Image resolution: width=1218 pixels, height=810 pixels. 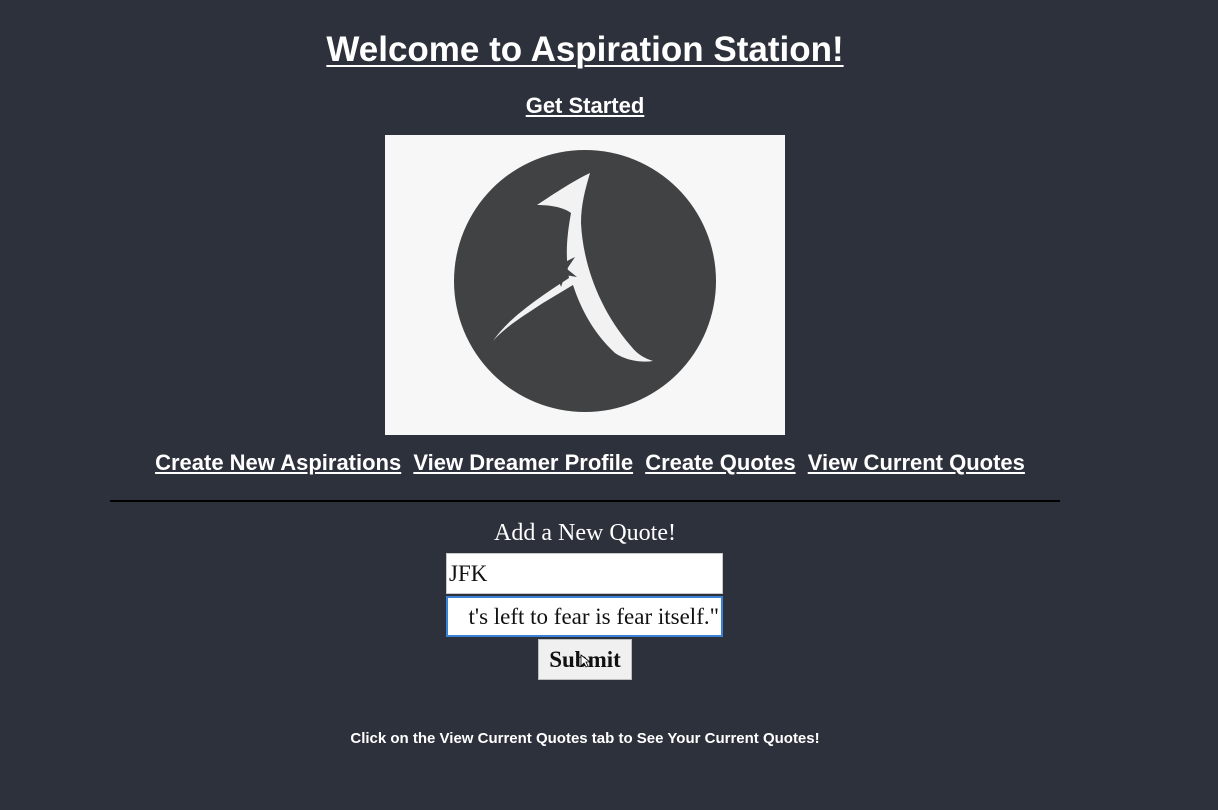 I want to click on nav-create-new-aspirations: Create New Aspirations, so click(x=278, y=462).